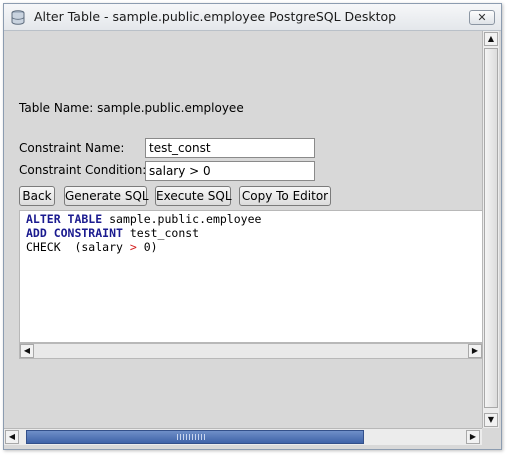 This screenshot has width=508, height=455. Describe the element at coordinates (78, 247) in the screenshot. I see `sql-text: CHECK (salary` at that location.